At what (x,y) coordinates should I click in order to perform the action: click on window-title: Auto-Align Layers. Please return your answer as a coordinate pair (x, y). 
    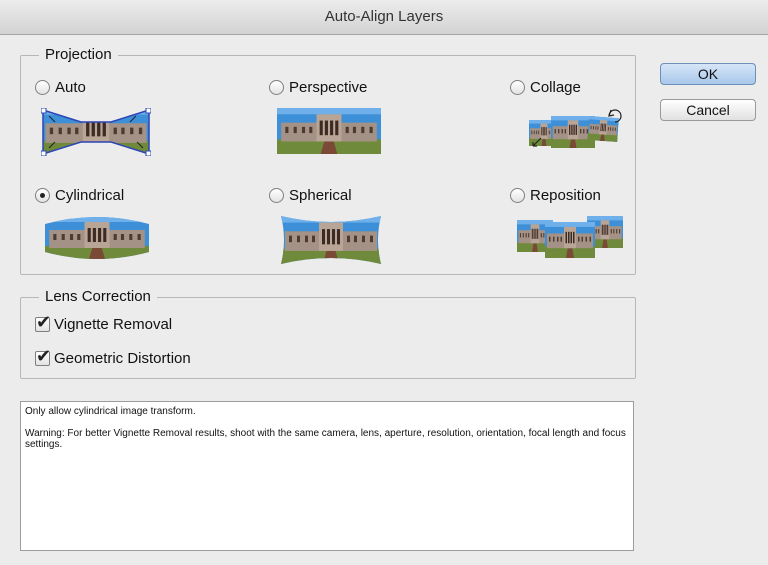
    Looking at the image, I should click on (384, 17).